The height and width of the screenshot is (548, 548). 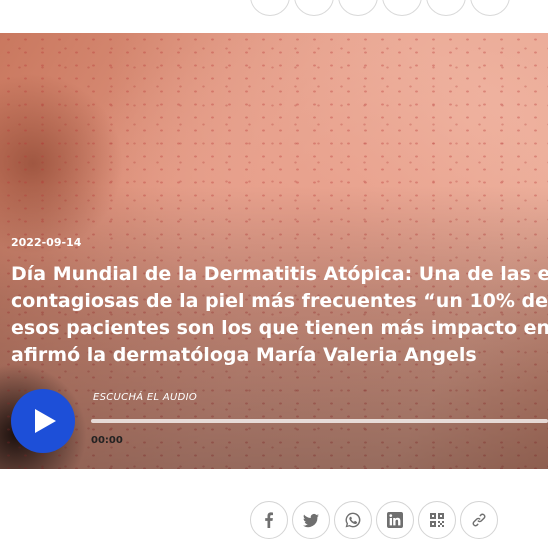 I want to click on link-icon, so click(x=479, y=520).